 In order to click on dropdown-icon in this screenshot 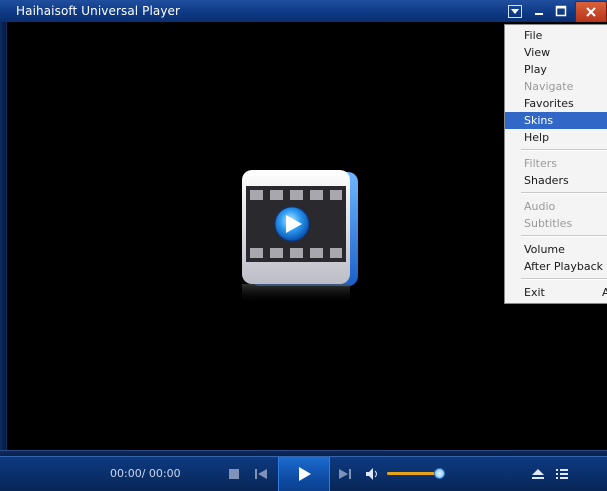, I will do `click(515, 11)`.